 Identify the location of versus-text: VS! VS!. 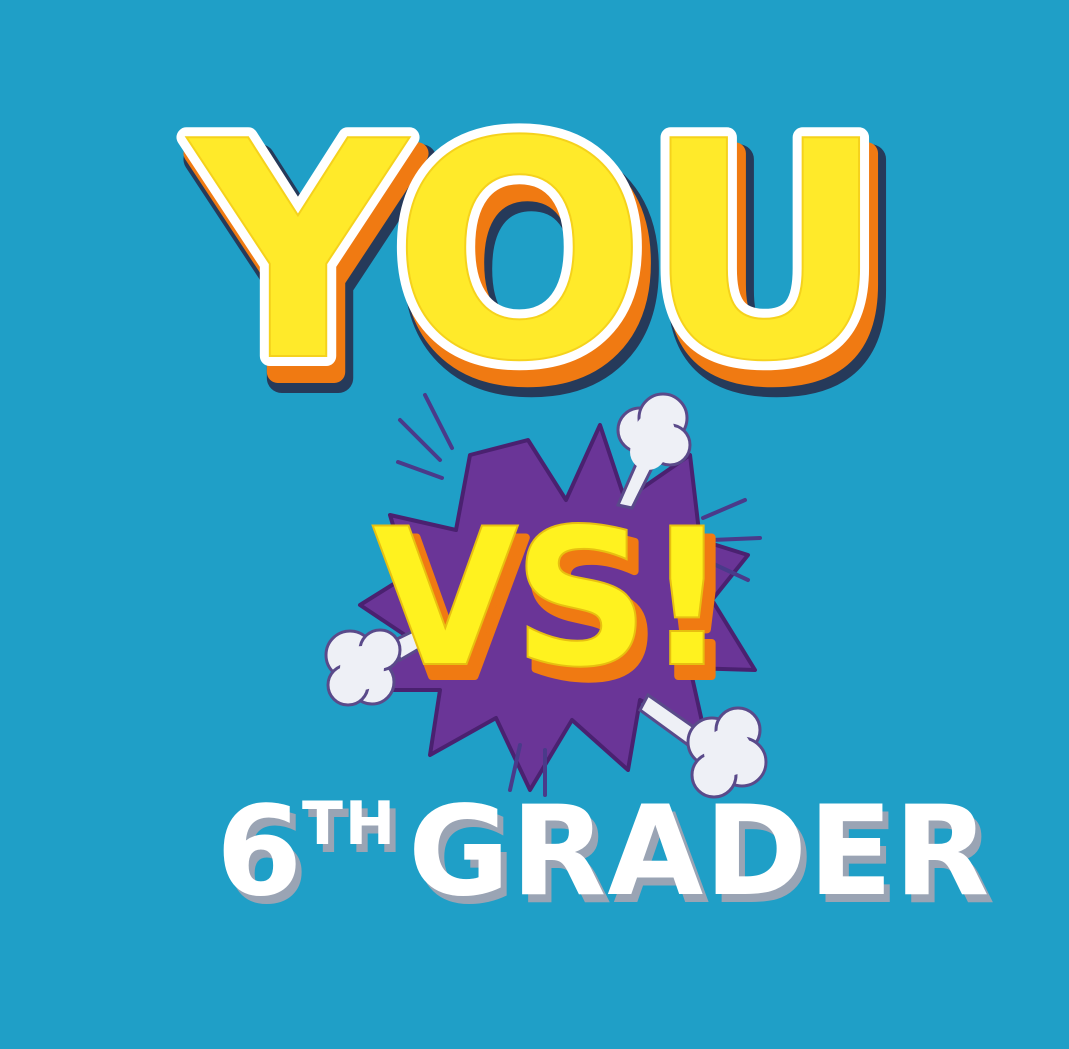
(557, 606).